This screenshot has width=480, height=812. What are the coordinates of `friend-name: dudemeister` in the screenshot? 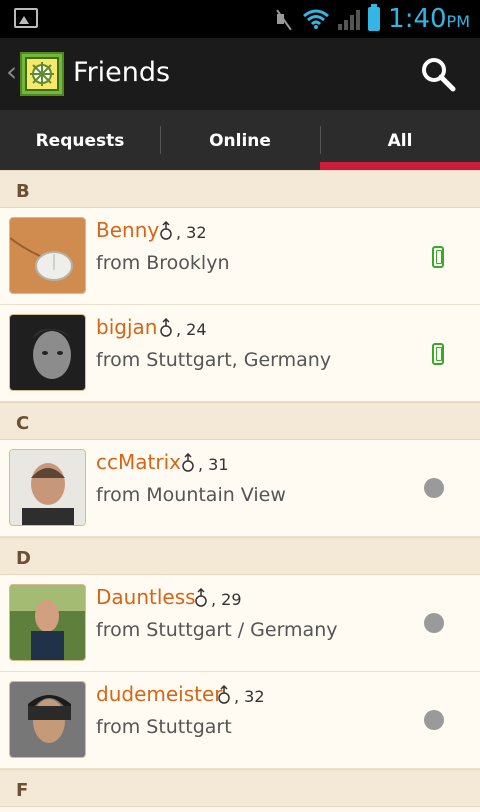 It's located at (159, 694).